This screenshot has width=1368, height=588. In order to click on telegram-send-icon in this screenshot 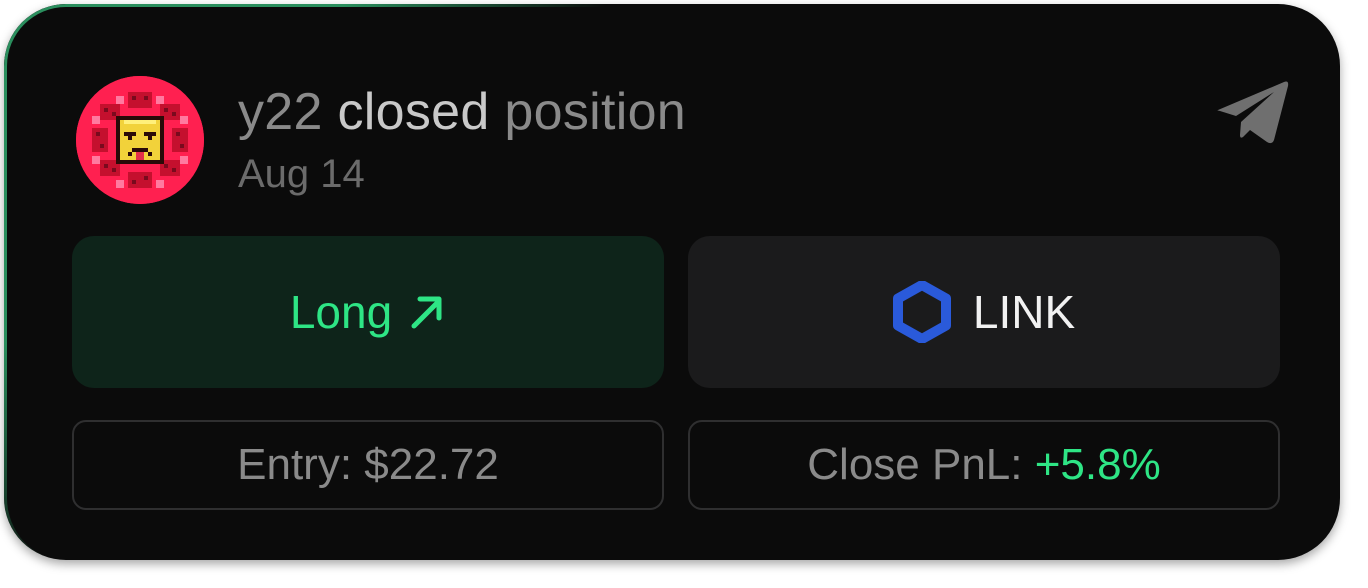, I will do `click(1253, 112)`.